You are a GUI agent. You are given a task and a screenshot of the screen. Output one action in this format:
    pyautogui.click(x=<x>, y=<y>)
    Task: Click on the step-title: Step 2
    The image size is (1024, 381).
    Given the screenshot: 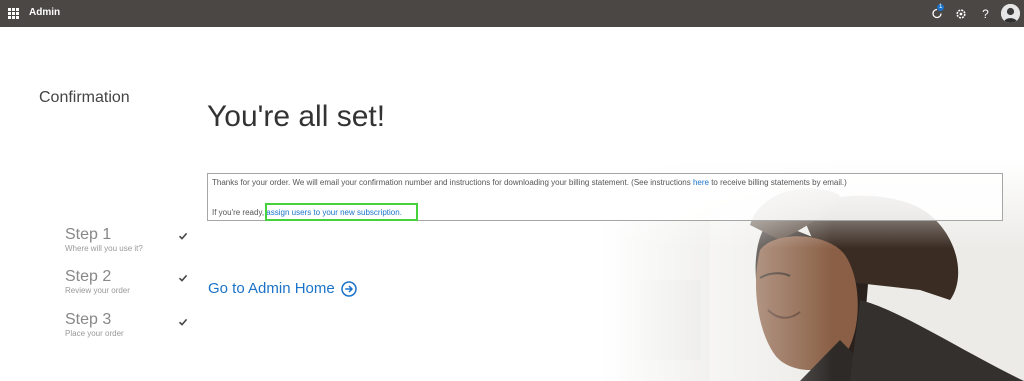 What is the action you would take?
    pyautogui.click(x=88, y=276)
    